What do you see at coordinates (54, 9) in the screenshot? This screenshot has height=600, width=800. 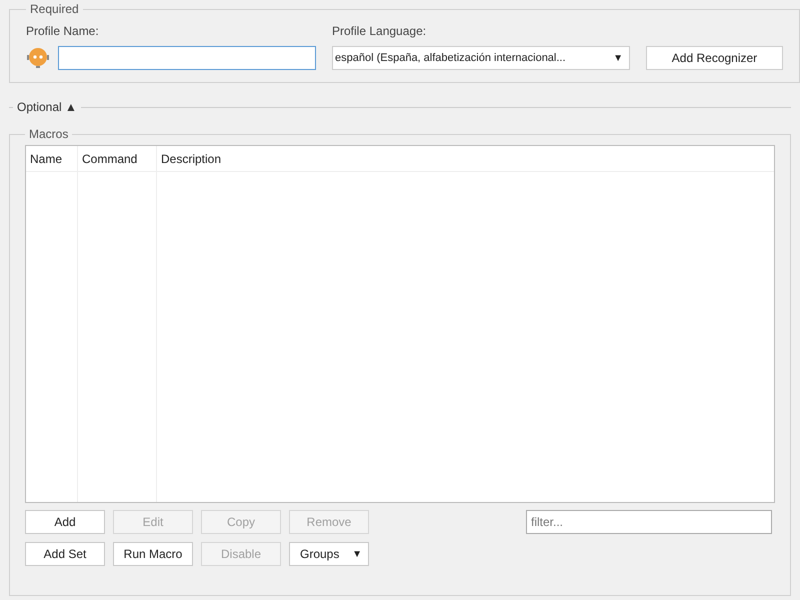 I see `group-title: Required` at bounding box center [54, 9].